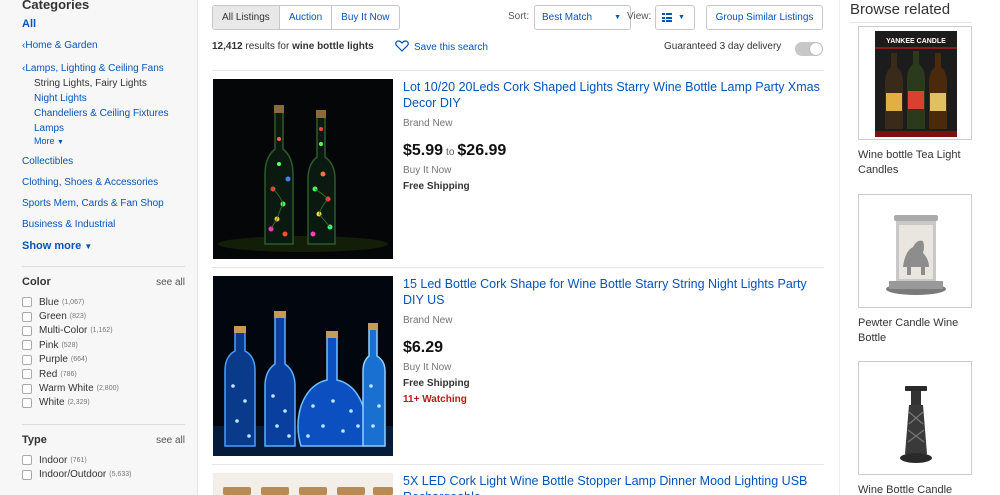 The height and width of the screenshot is (495, 1000). Describe the element at coordinates (428, 123) in the screenshot. I see `listing-condition: Brand New` at that location.